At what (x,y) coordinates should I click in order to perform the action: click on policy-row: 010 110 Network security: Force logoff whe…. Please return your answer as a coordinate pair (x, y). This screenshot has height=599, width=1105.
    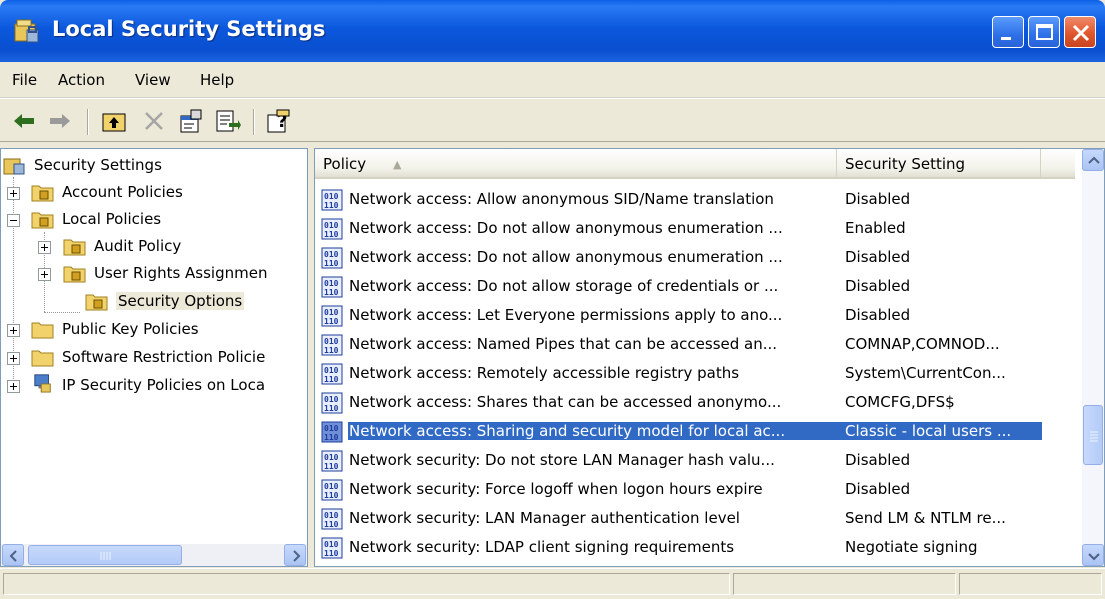
    Looking at the image, I should click on (695, 489).